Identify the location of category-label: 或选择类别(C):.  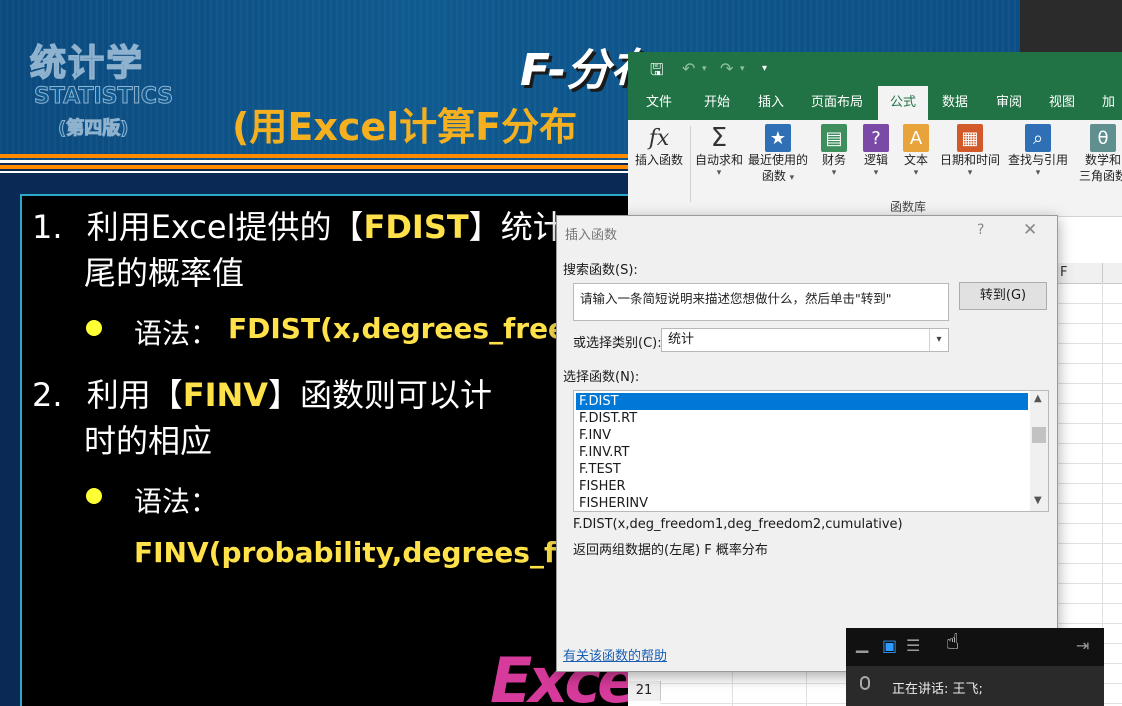
(617, 343).